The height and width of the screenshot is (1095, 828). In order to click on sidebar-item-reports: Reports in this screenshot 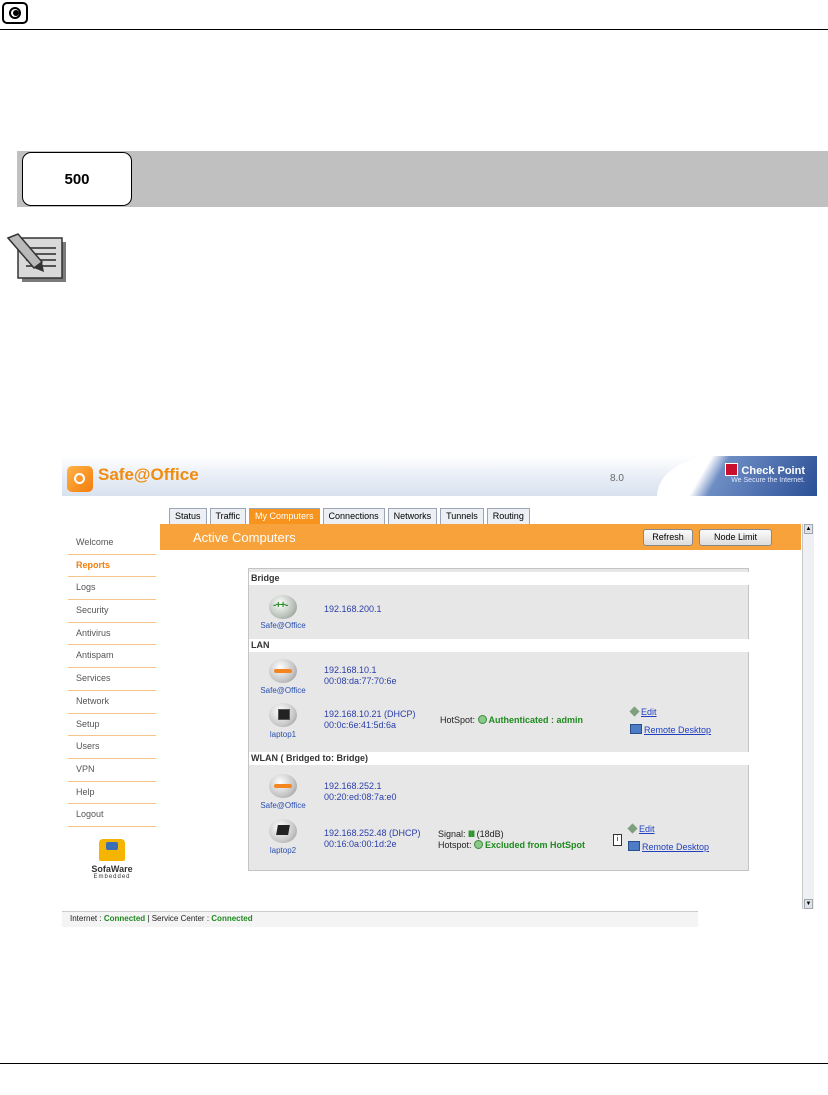, I will do `click(112, 566)`.